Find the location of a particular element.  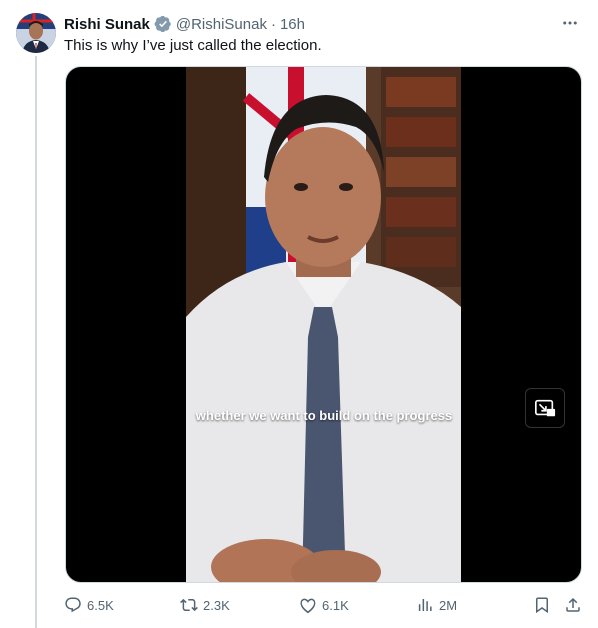

avatar is located at coordinates (36, 33).